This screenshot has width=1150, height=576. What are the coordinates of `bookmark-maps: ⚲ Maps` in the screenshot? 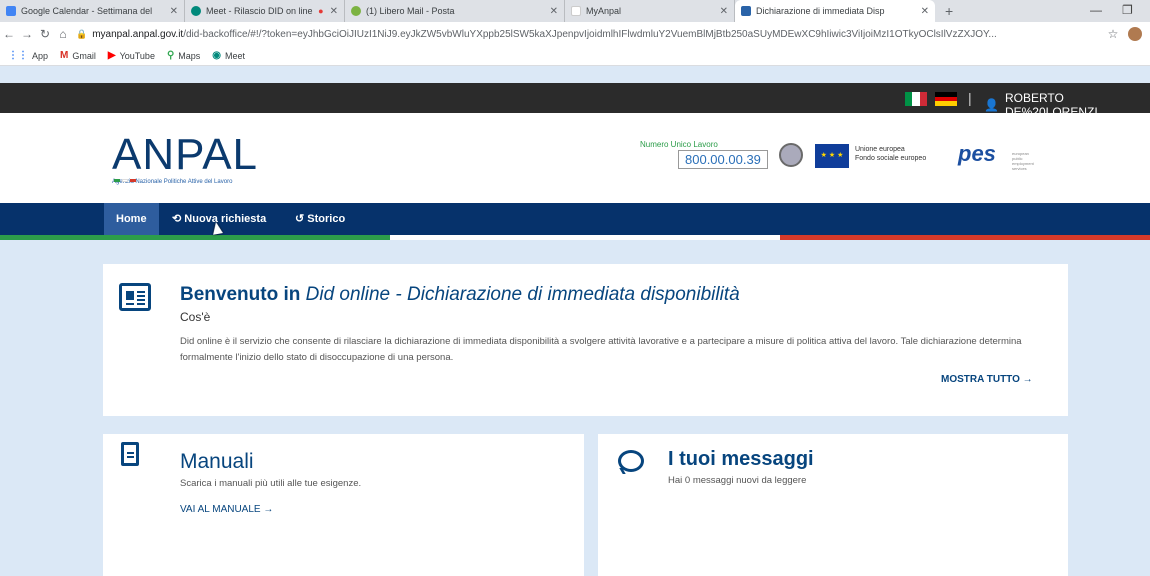 It's located at (183, 55).